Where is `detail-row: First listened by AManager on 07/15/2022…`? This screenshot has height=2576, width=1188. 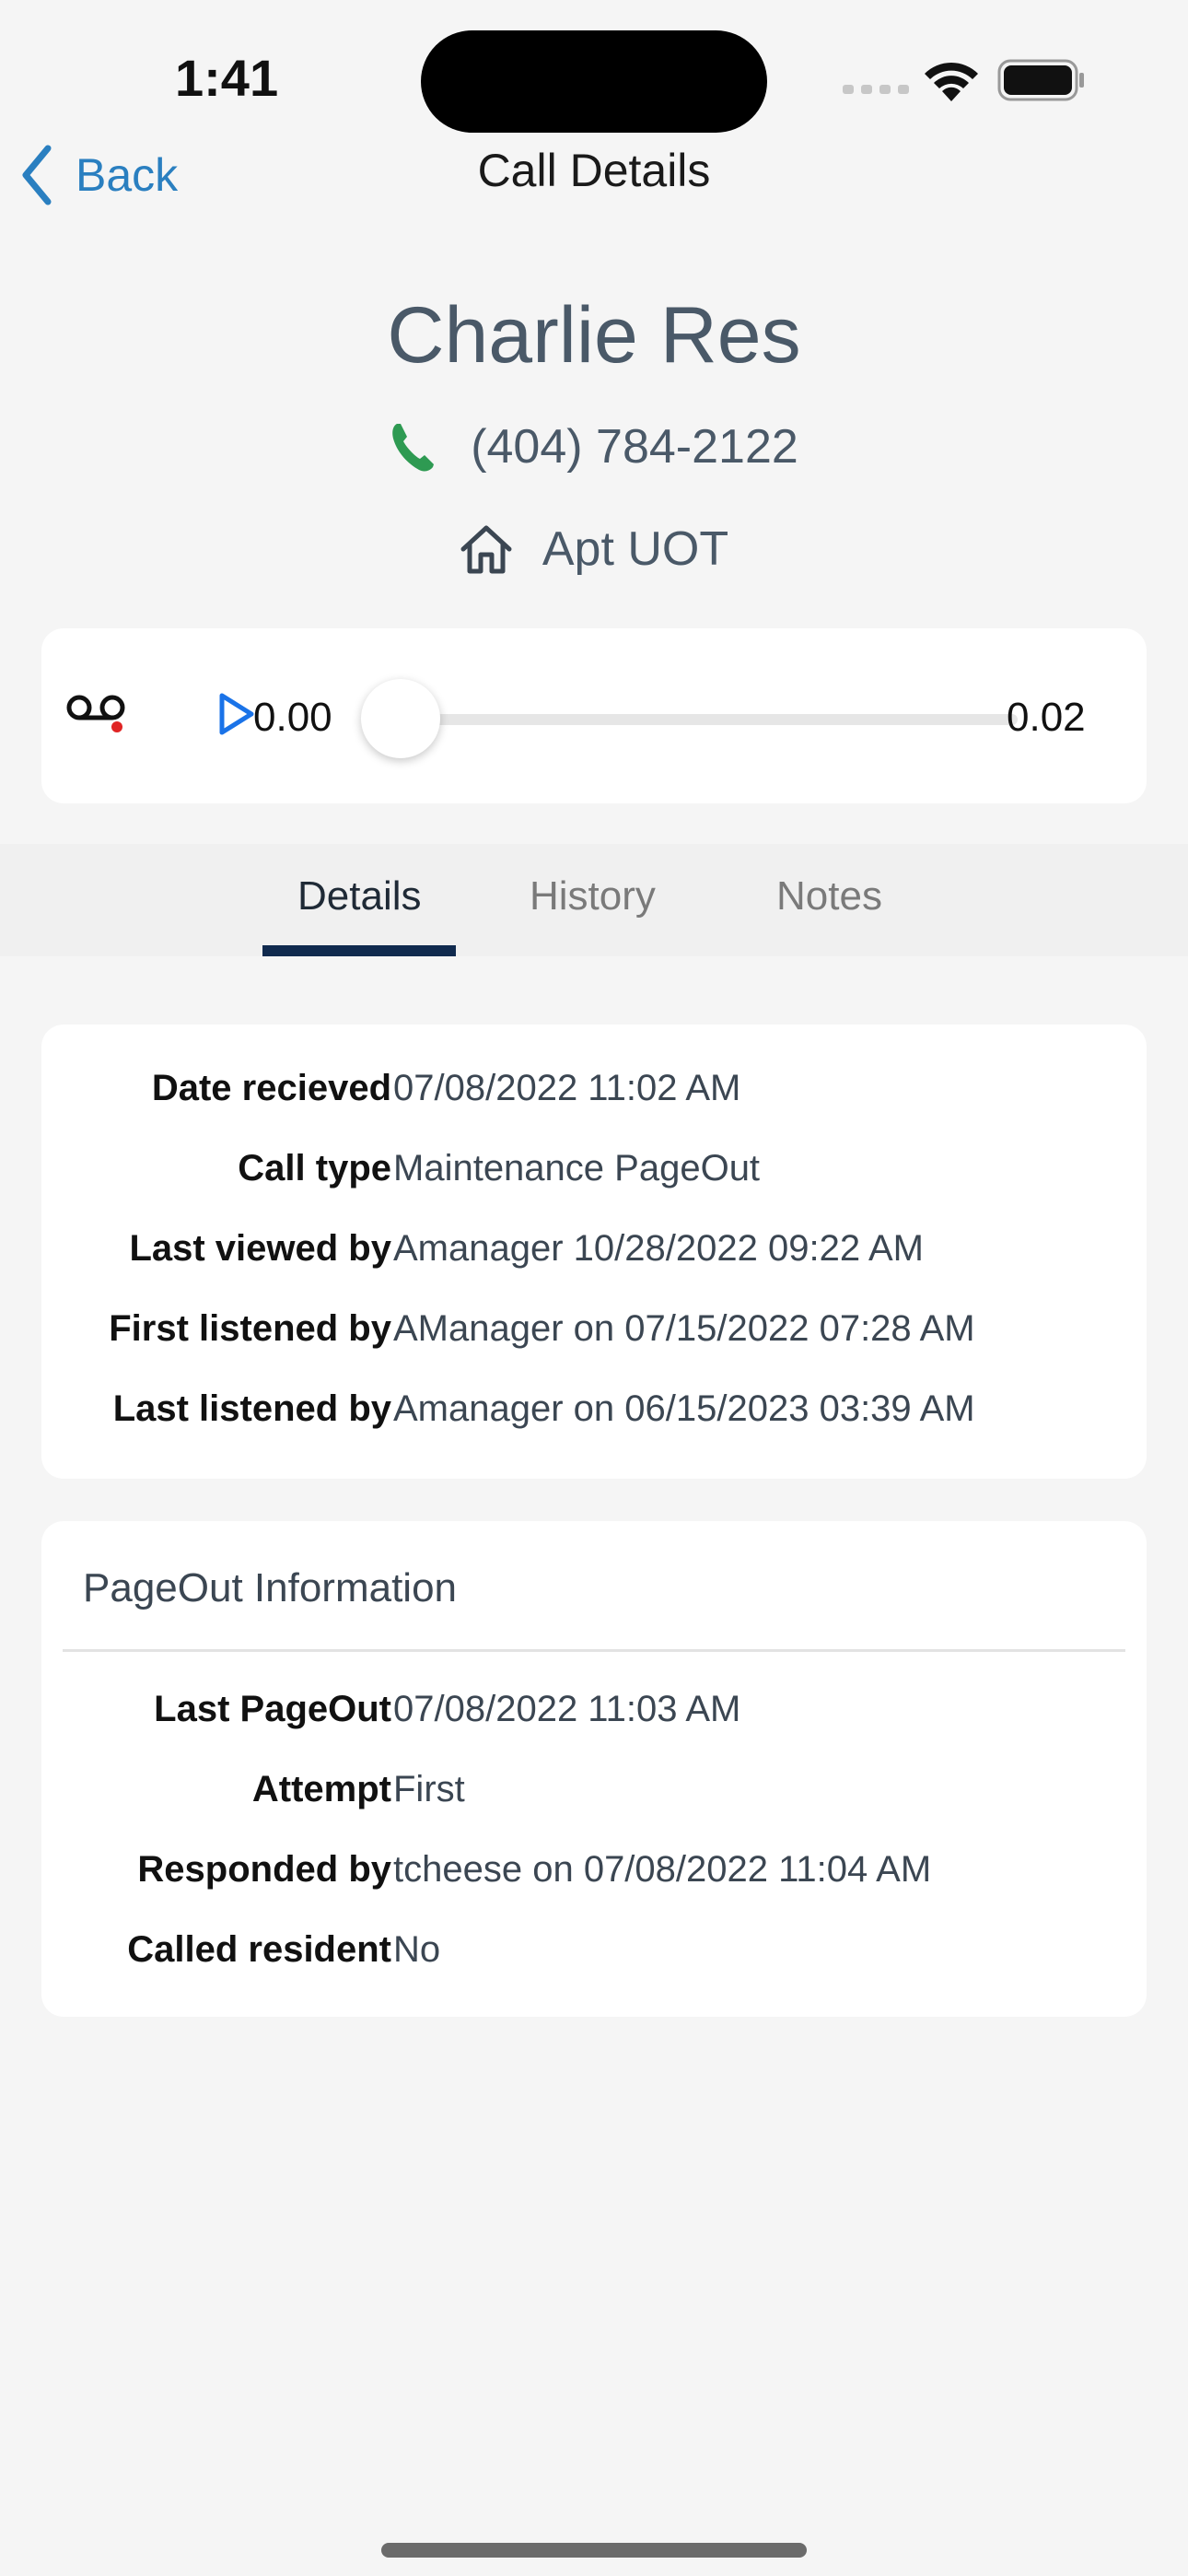
detail-row: First listened by AManager on 07/15/2022… is located at coordinates (594, 1336).